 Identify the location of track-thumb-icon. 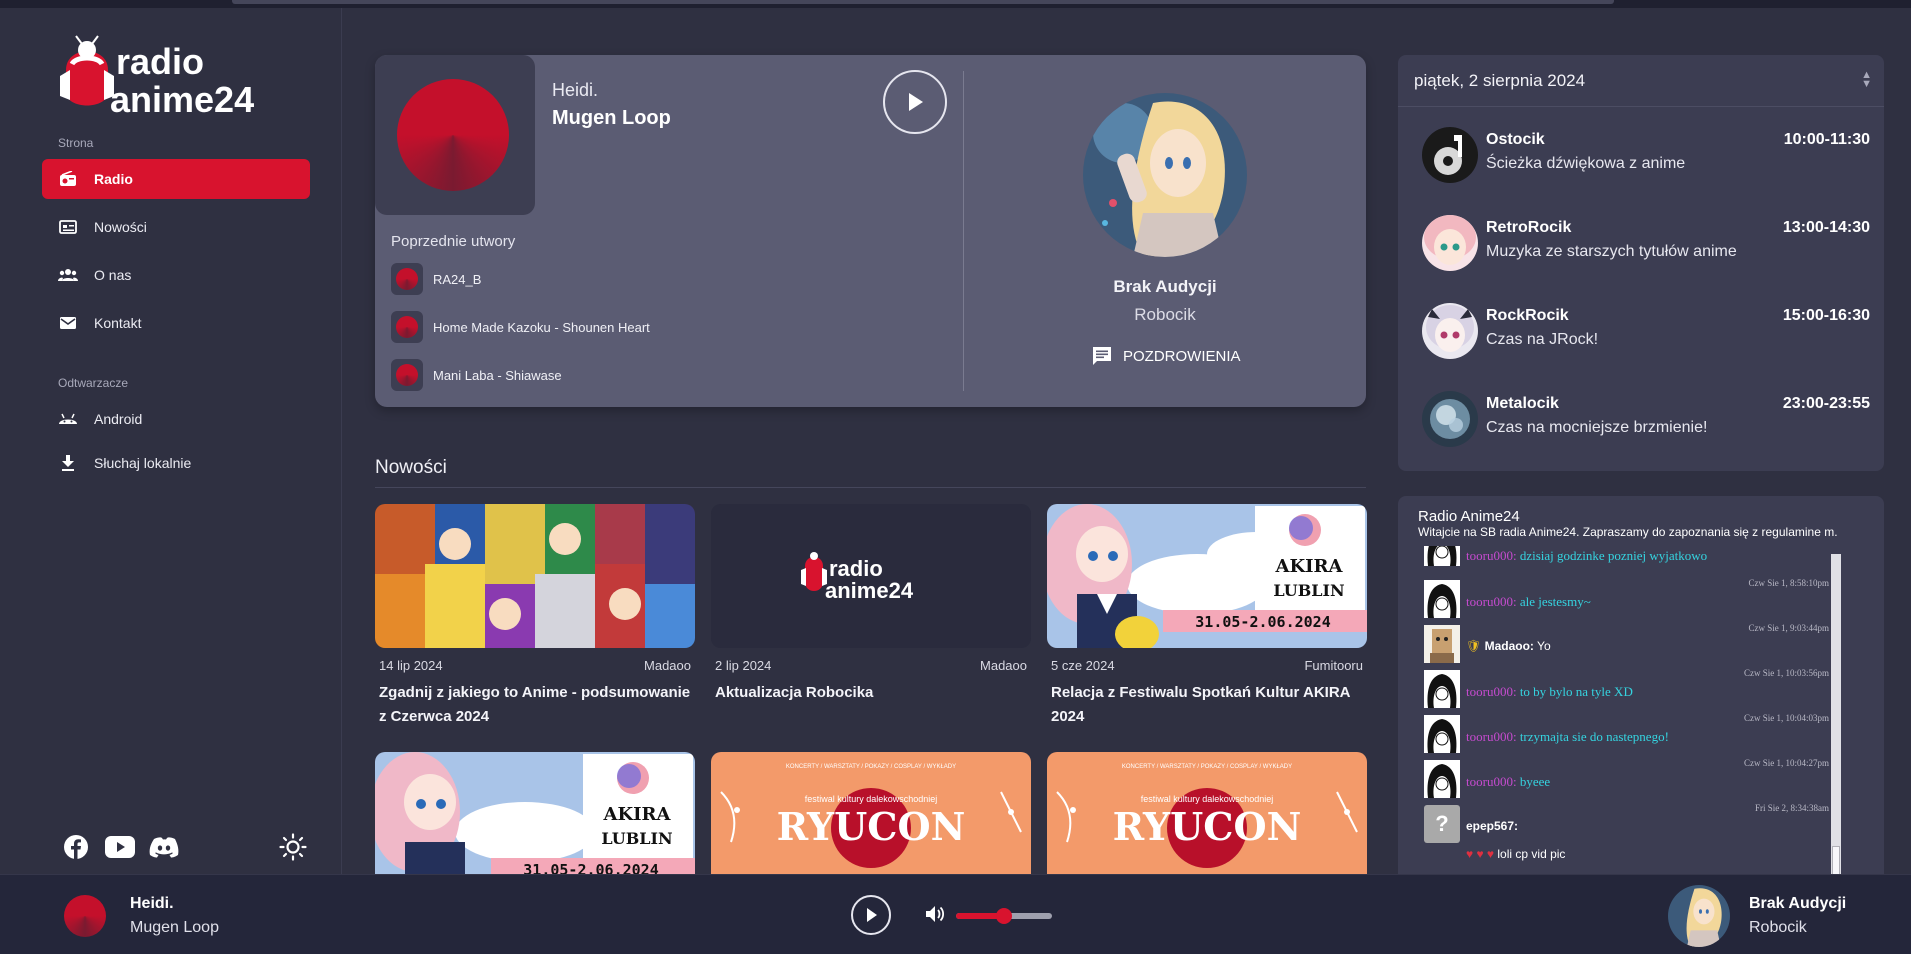
(407, 375).